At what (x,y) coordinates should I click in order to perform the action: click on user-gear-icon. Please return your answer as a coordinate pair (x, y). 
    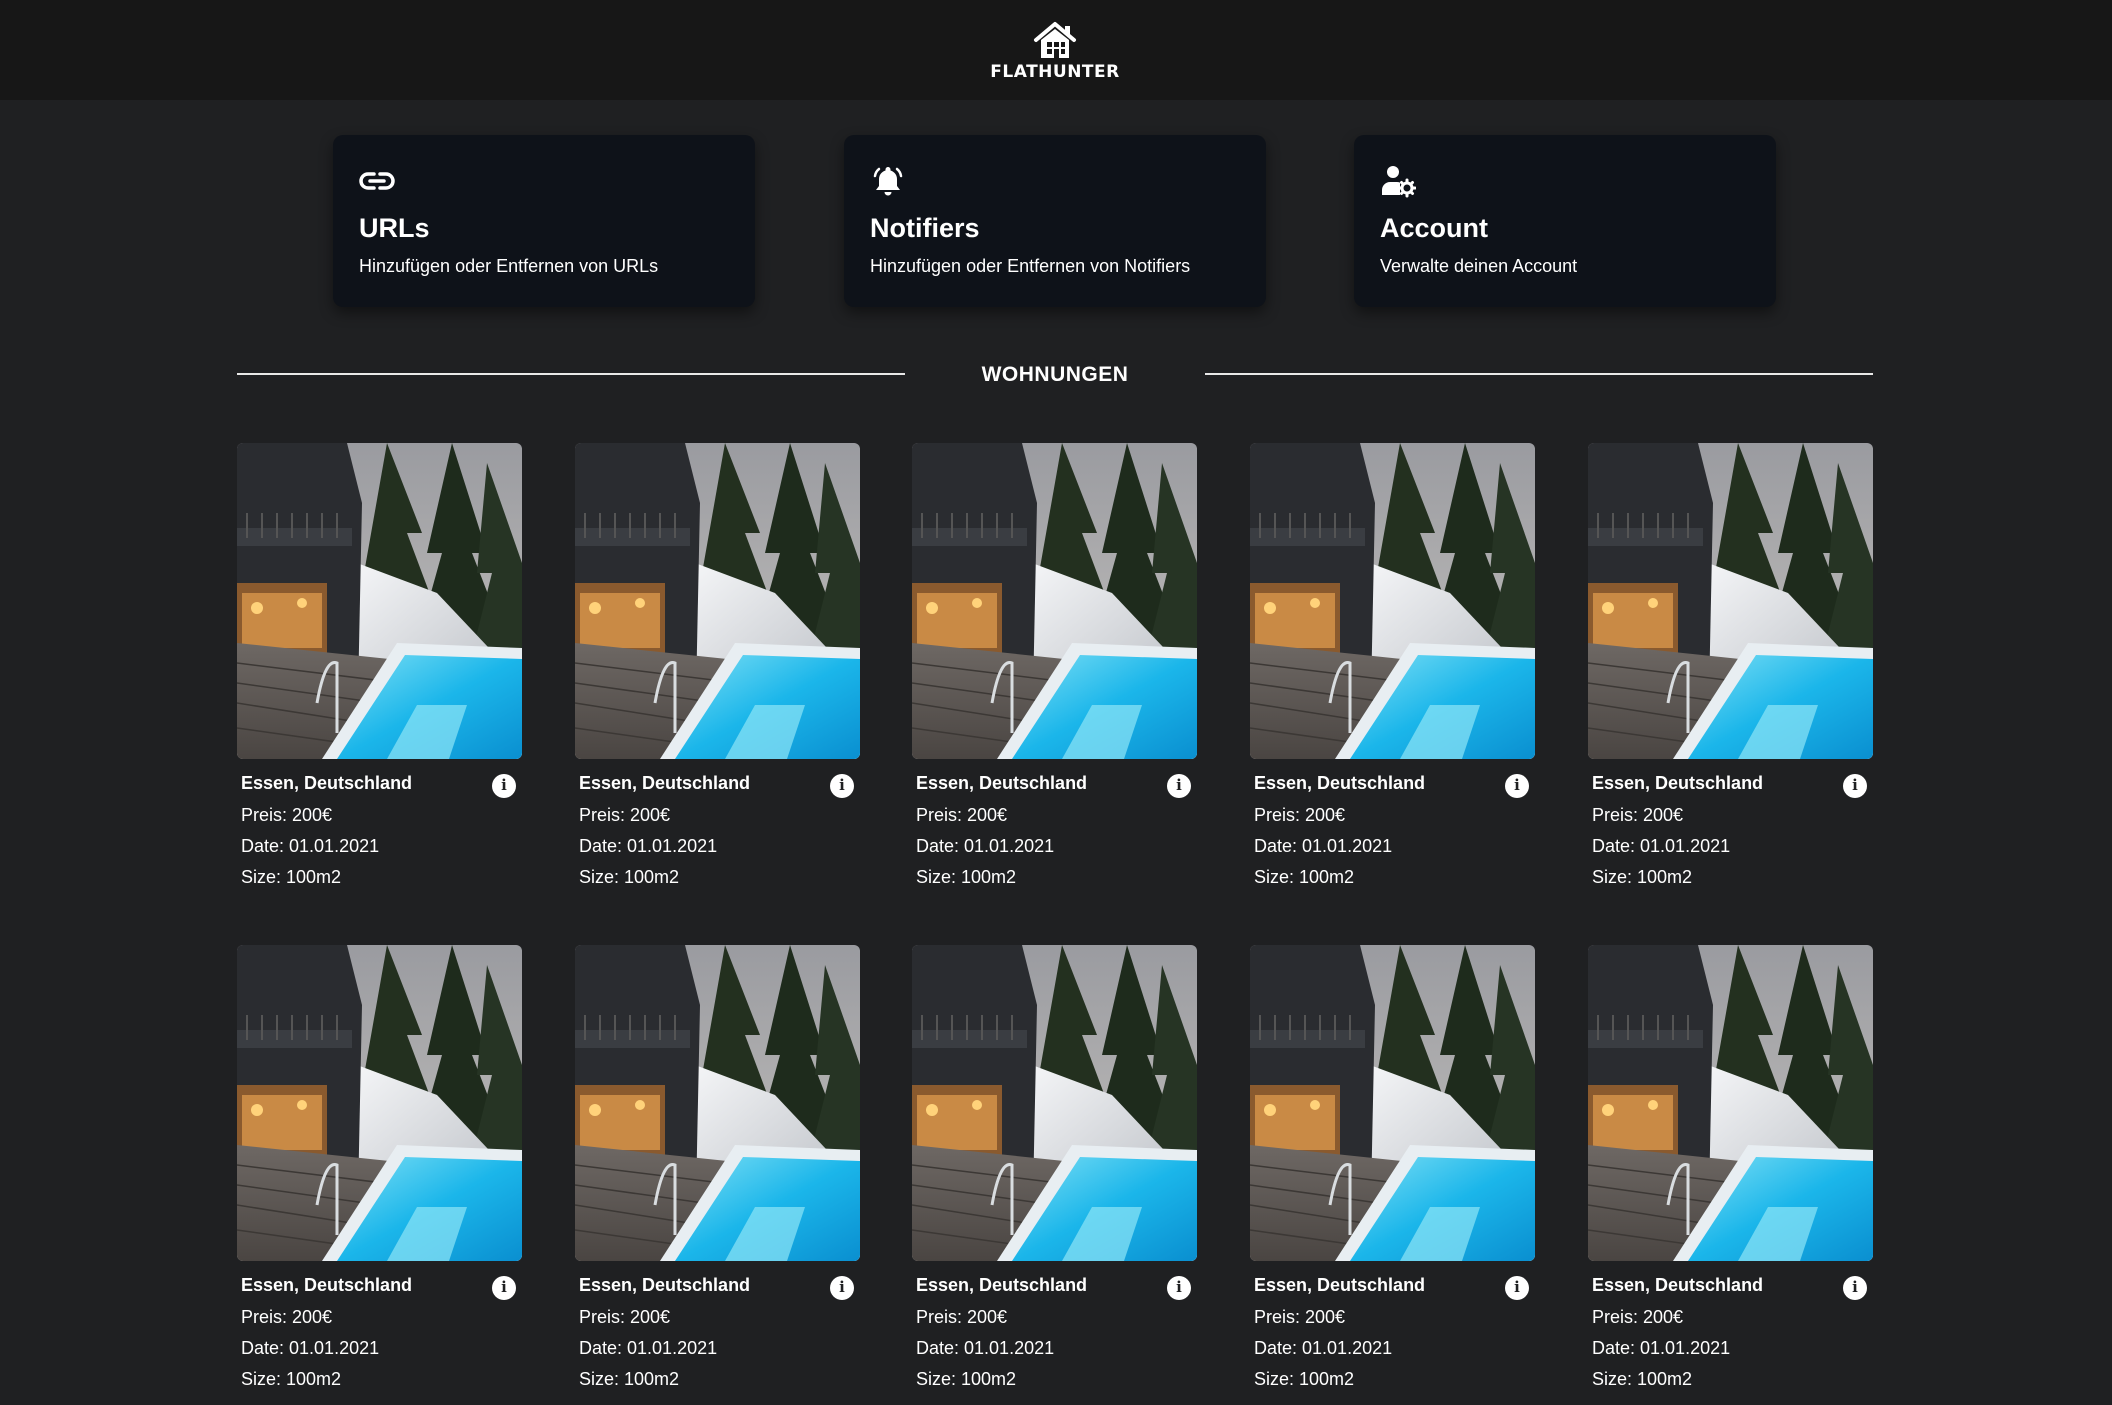
    Looking at the image, I should click on (1399, 182).